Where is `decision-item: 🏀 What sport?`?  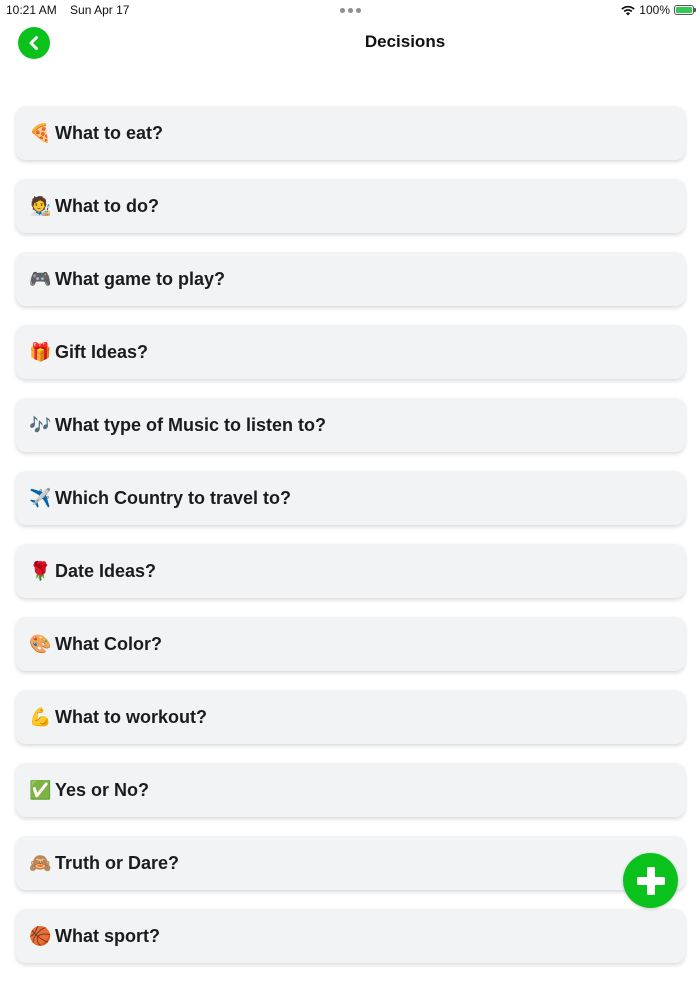 decision-item: 🏀 What sport? is located at coordinates (350, 936).